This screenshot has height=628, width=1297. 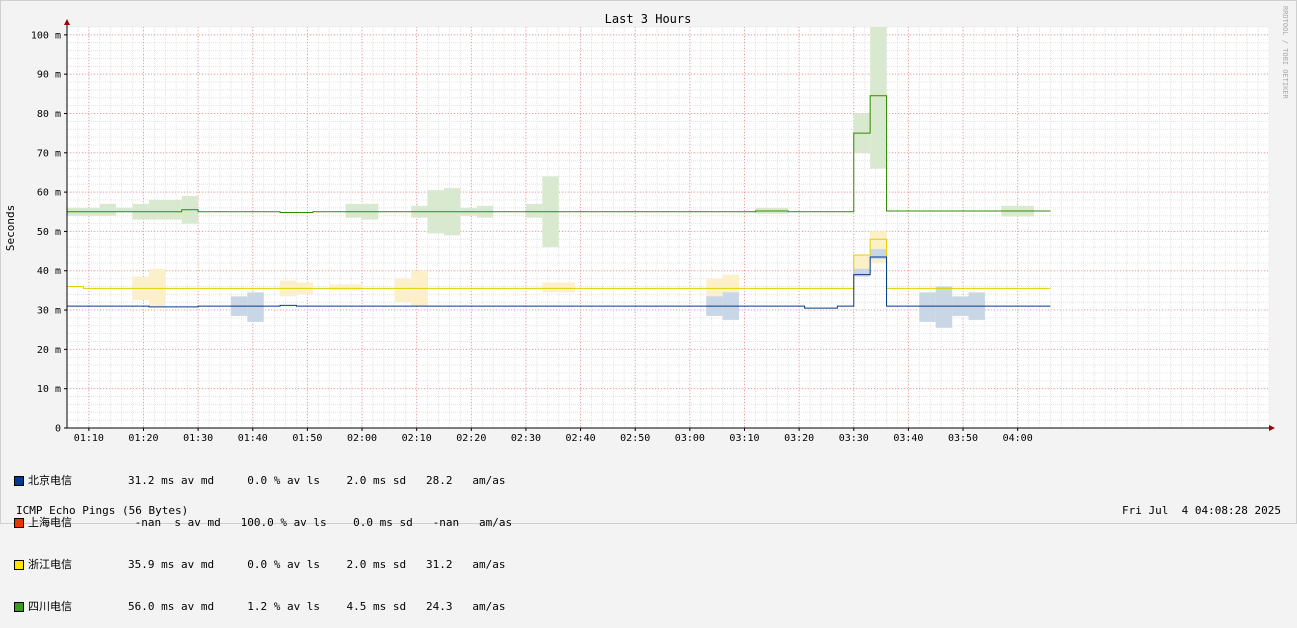 What do you see at coordinates (648, 19) in the screenshot?
I see `chart-title: Last 3 Hours` at bounding box center [648, 19].